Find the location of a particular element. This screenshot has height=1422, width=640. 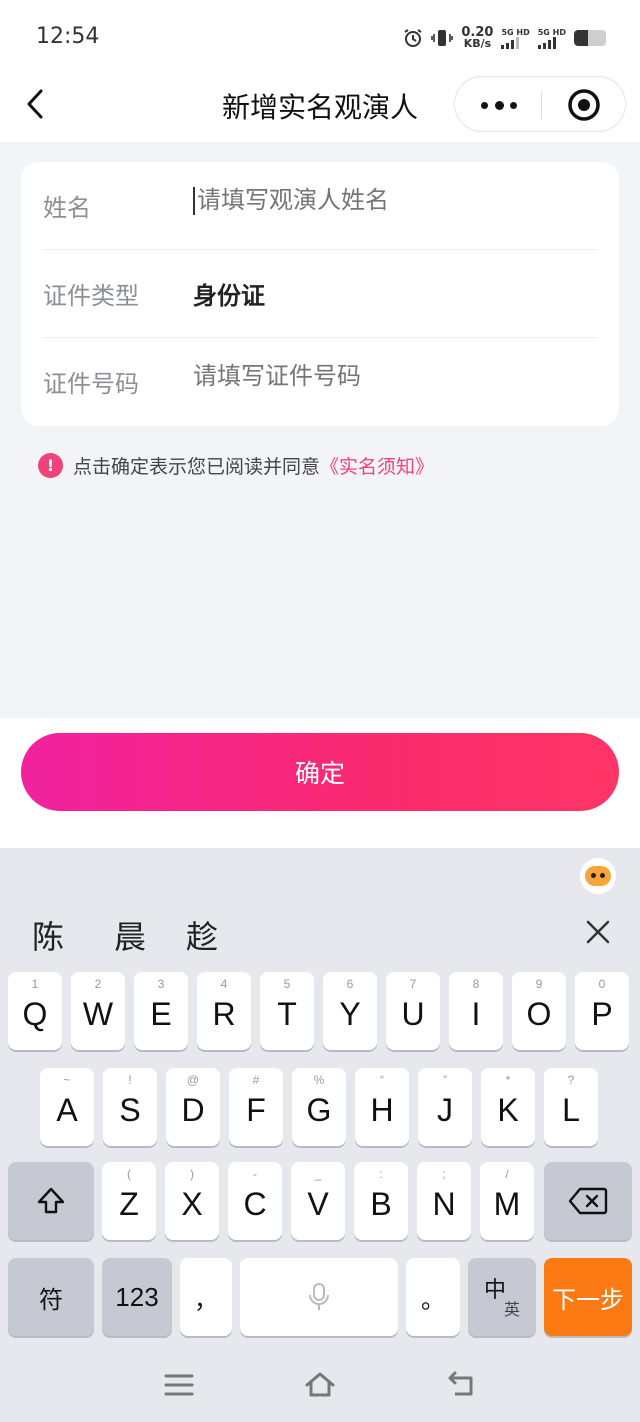

numbers-key: 123 is located at coordinates (137, 1297).